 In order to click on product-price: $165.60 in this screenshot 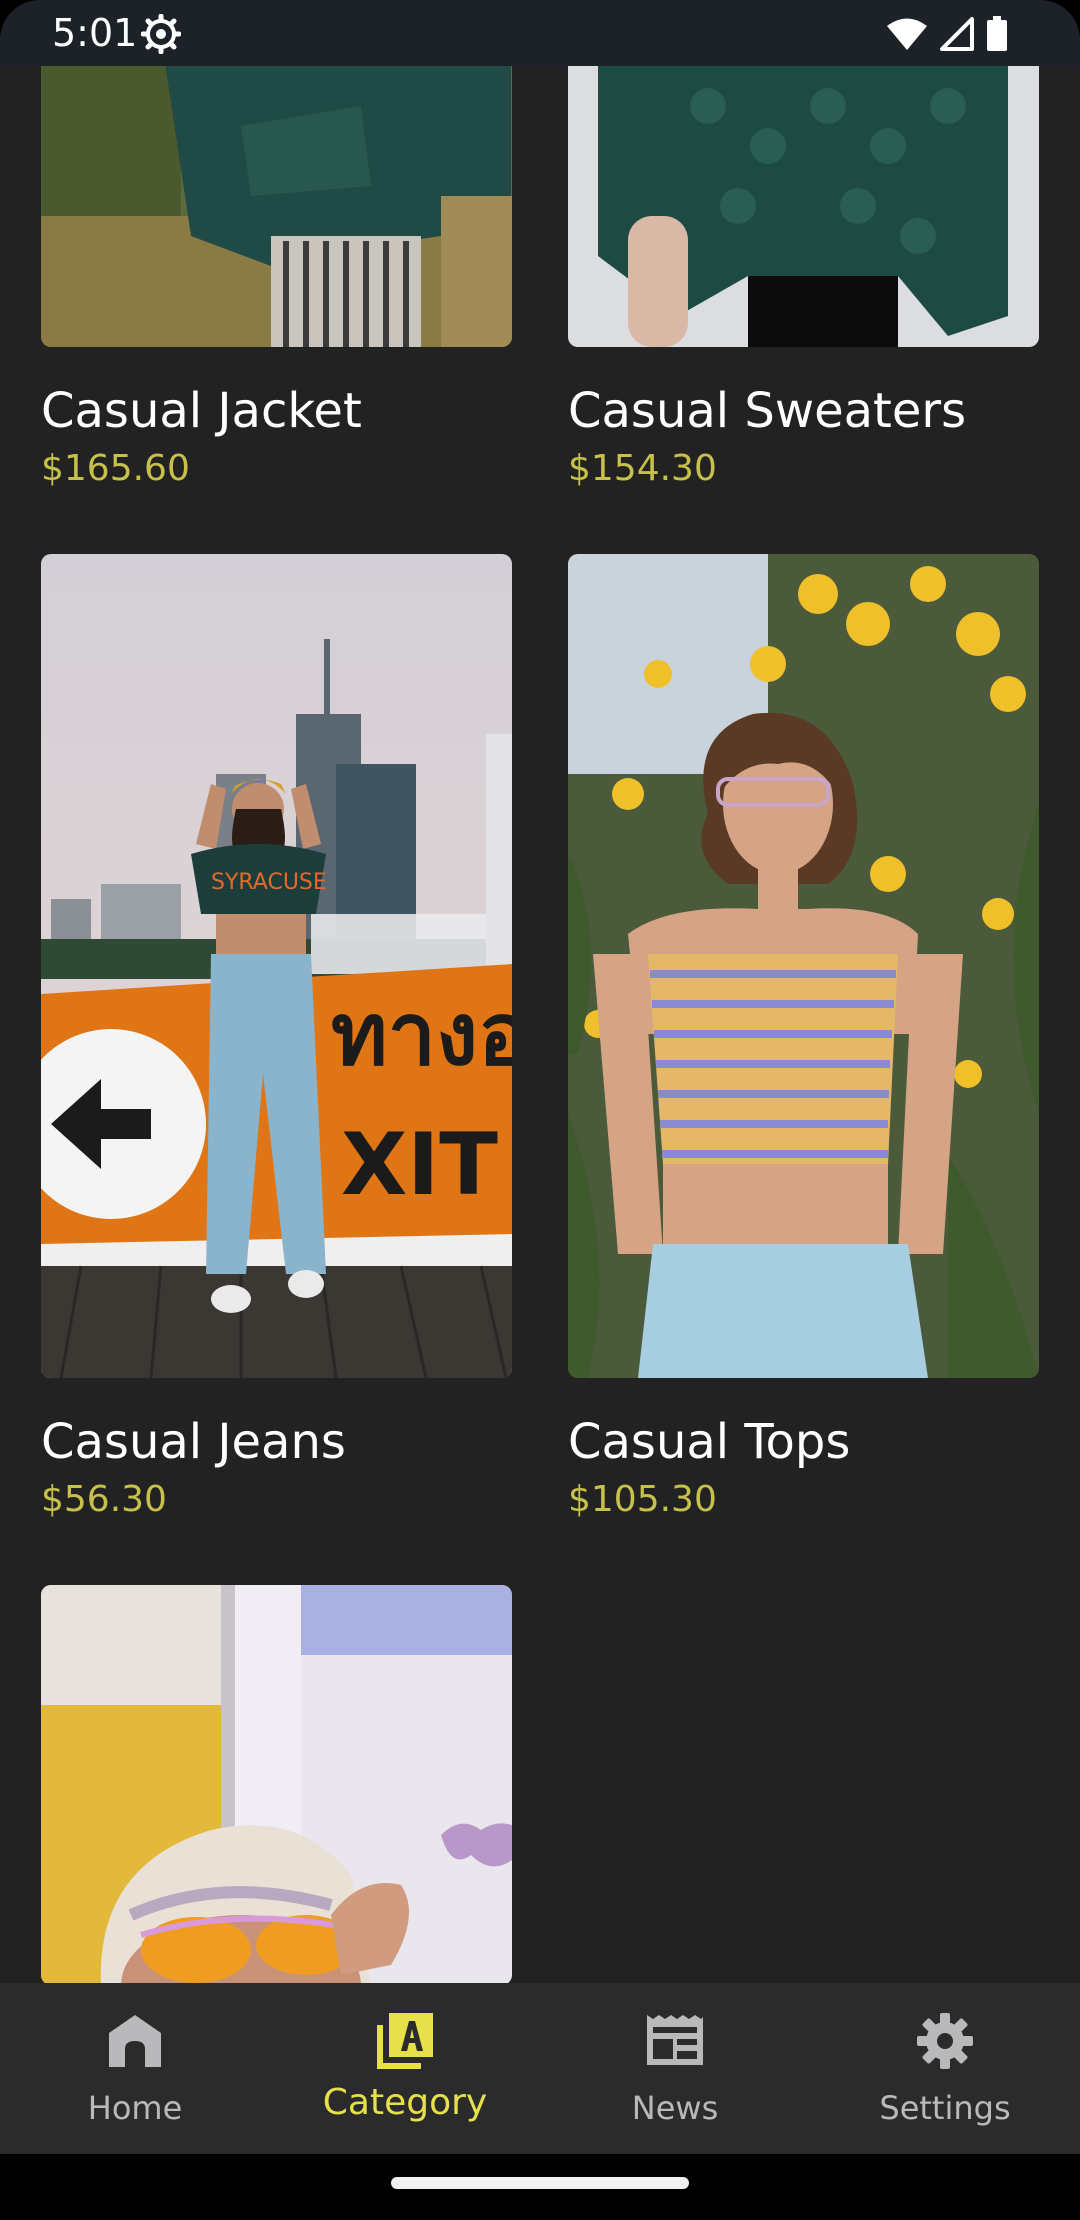, I will do `click(115, 468)`.